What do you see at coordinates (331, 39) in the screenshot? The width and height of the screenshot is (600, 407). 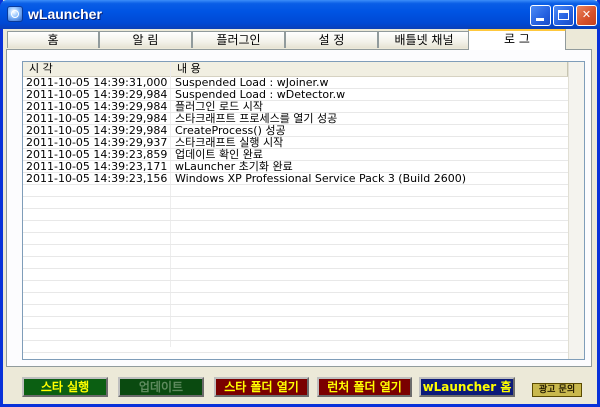 I see `tab-settings: 설 정` at bounding box center [331, 39].